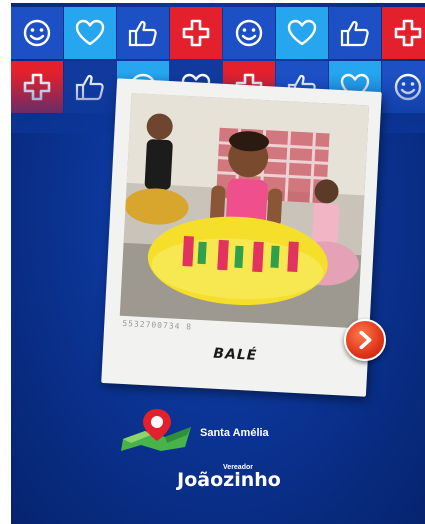 This screenshot has height=524, width=425. I want to click on next-button, so click(365, 340).